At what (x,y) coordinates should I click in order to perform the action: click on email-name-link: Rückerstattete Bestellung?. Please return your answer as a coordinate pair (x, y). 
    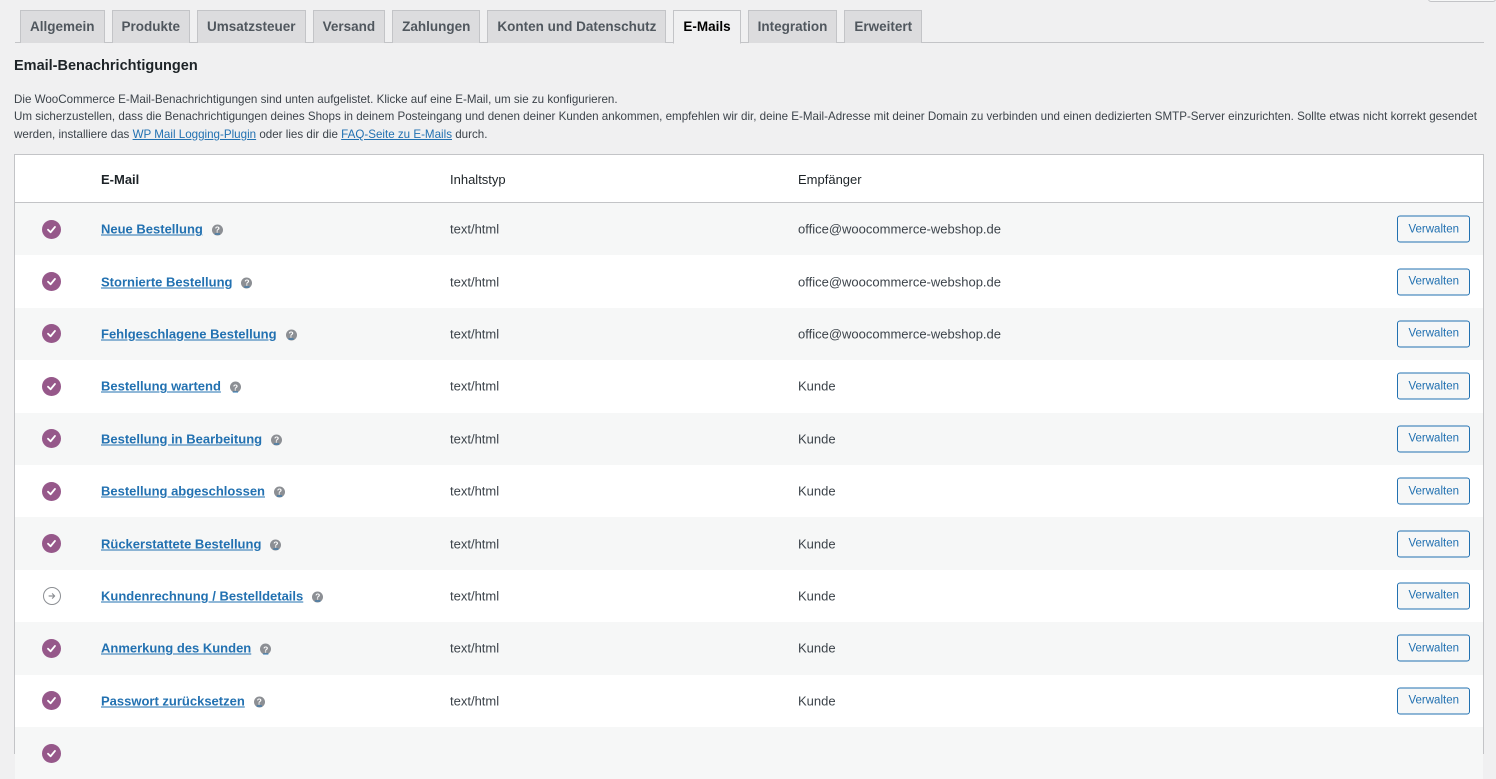
    Looking at the image, I should click on (191, 544).